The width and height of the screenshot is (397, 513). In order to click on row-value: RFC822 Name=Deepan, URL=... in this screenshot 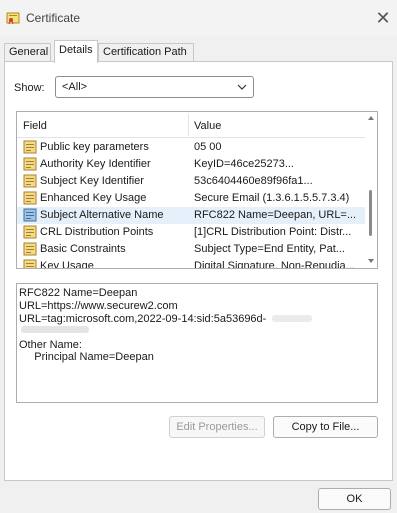, I will do `click(275, 215)`.